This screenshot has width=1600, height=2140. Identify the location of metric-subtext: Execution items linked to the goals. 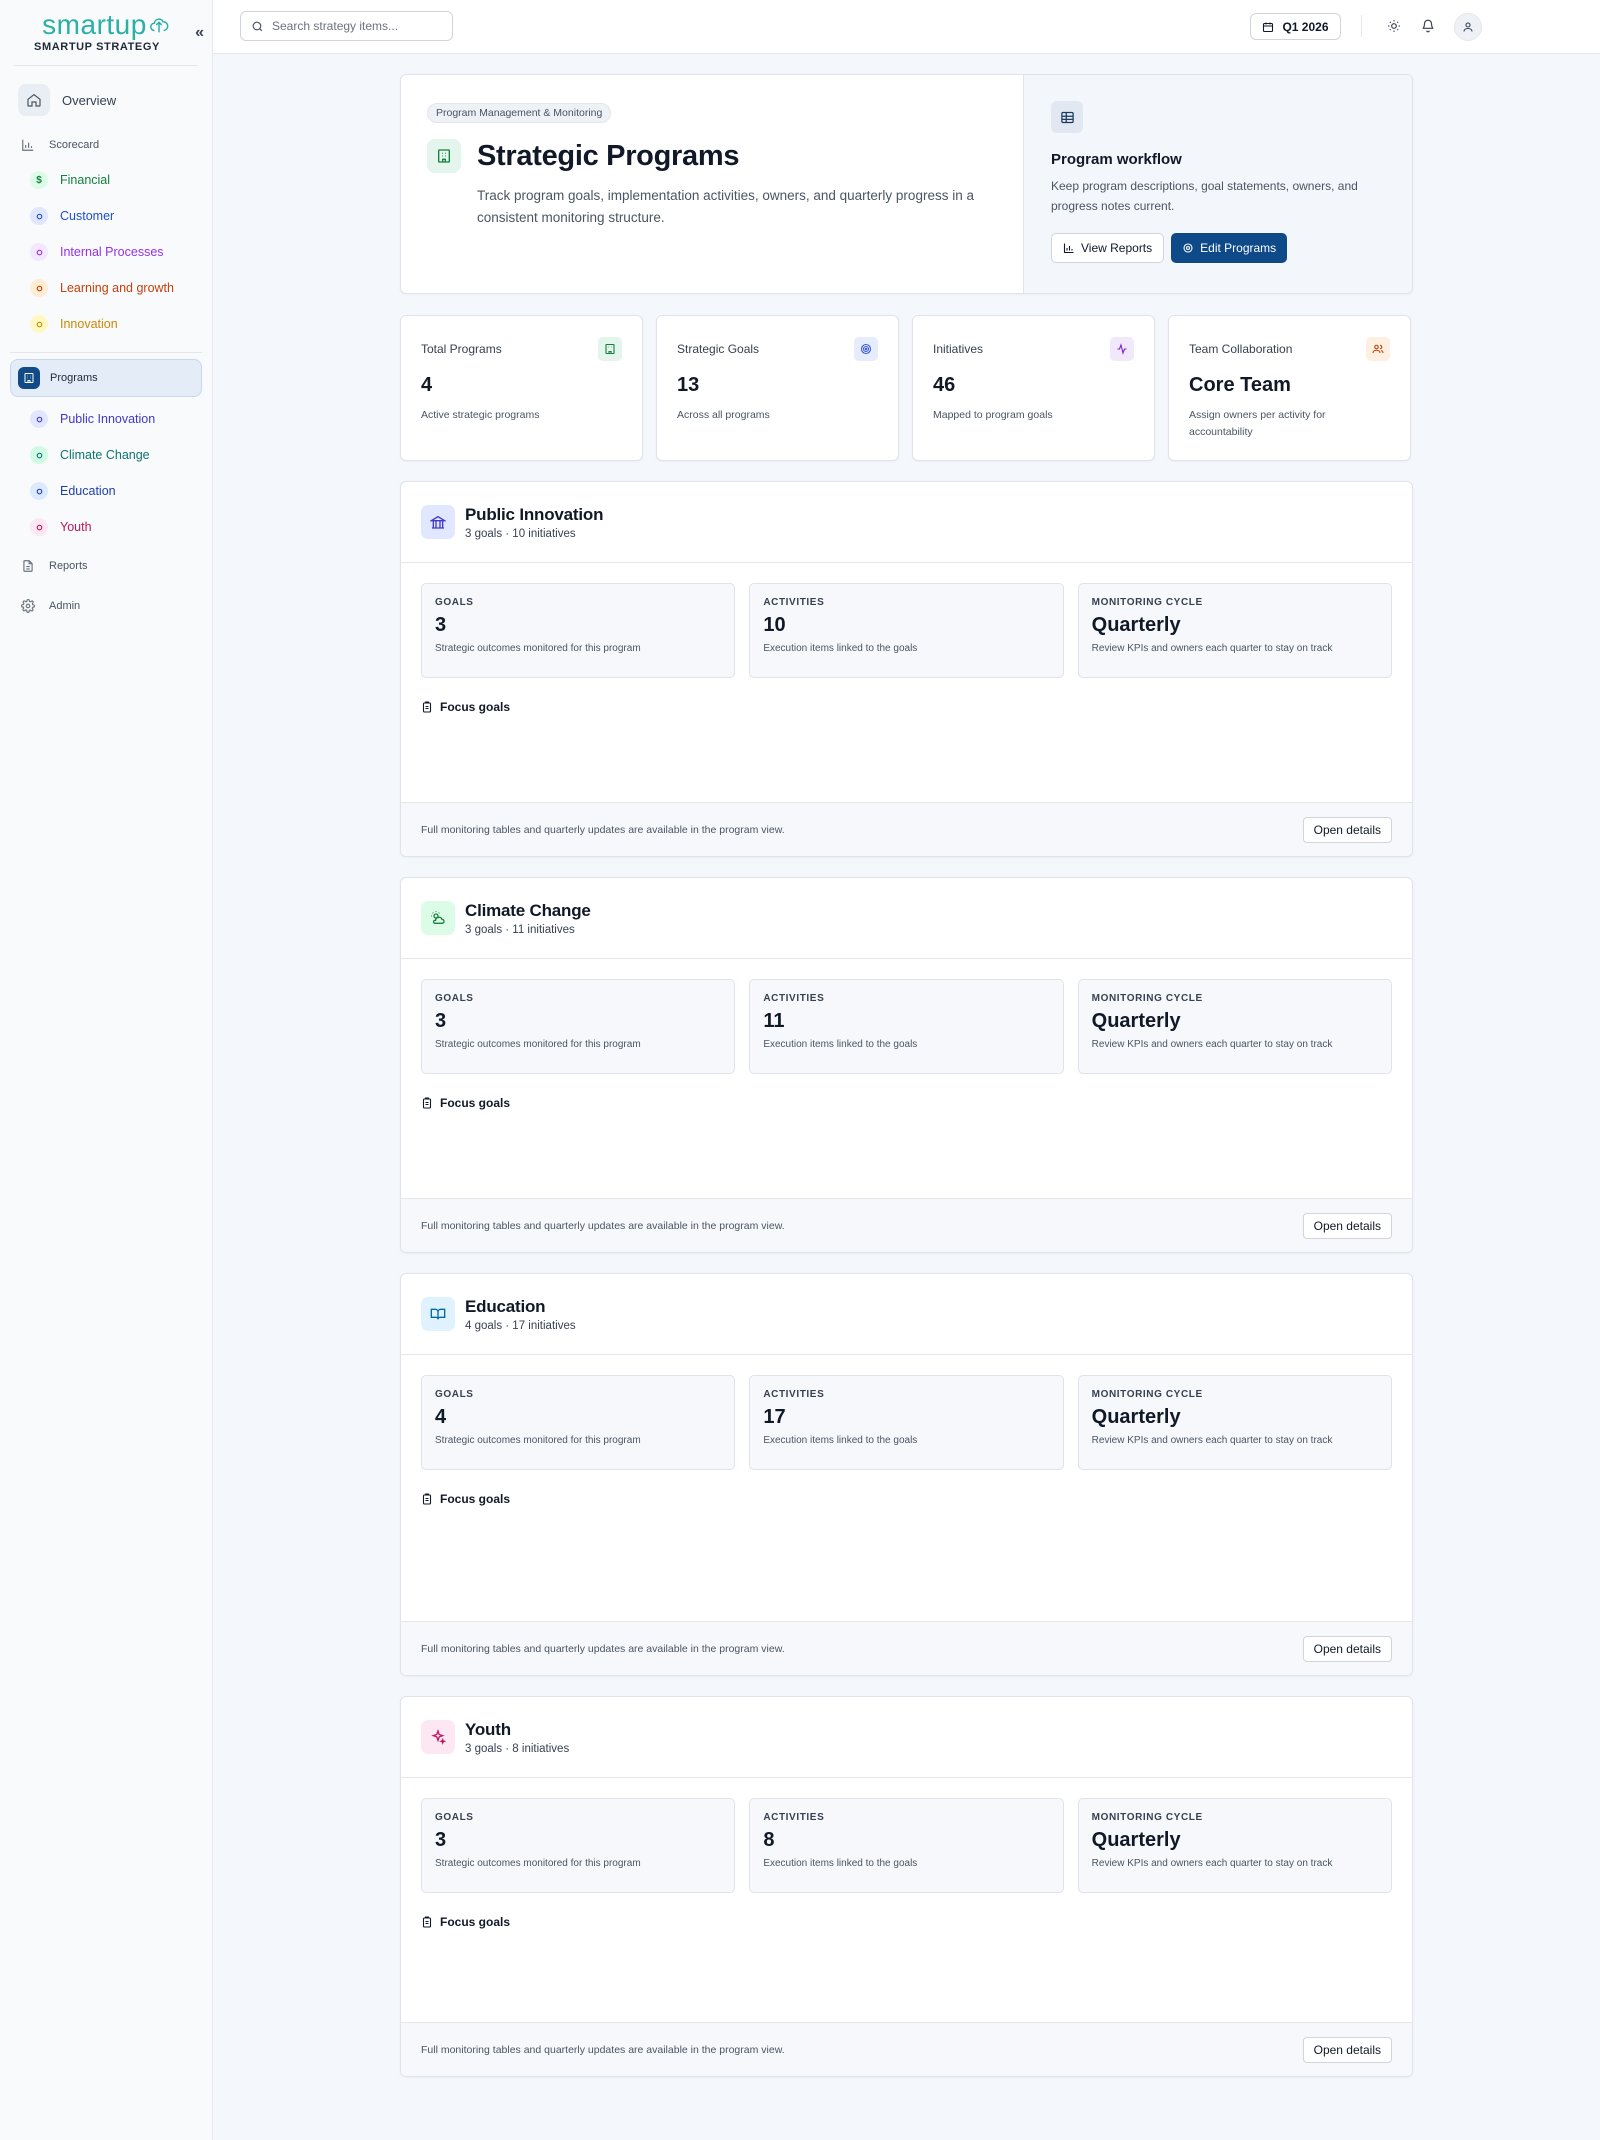
(840, 648).